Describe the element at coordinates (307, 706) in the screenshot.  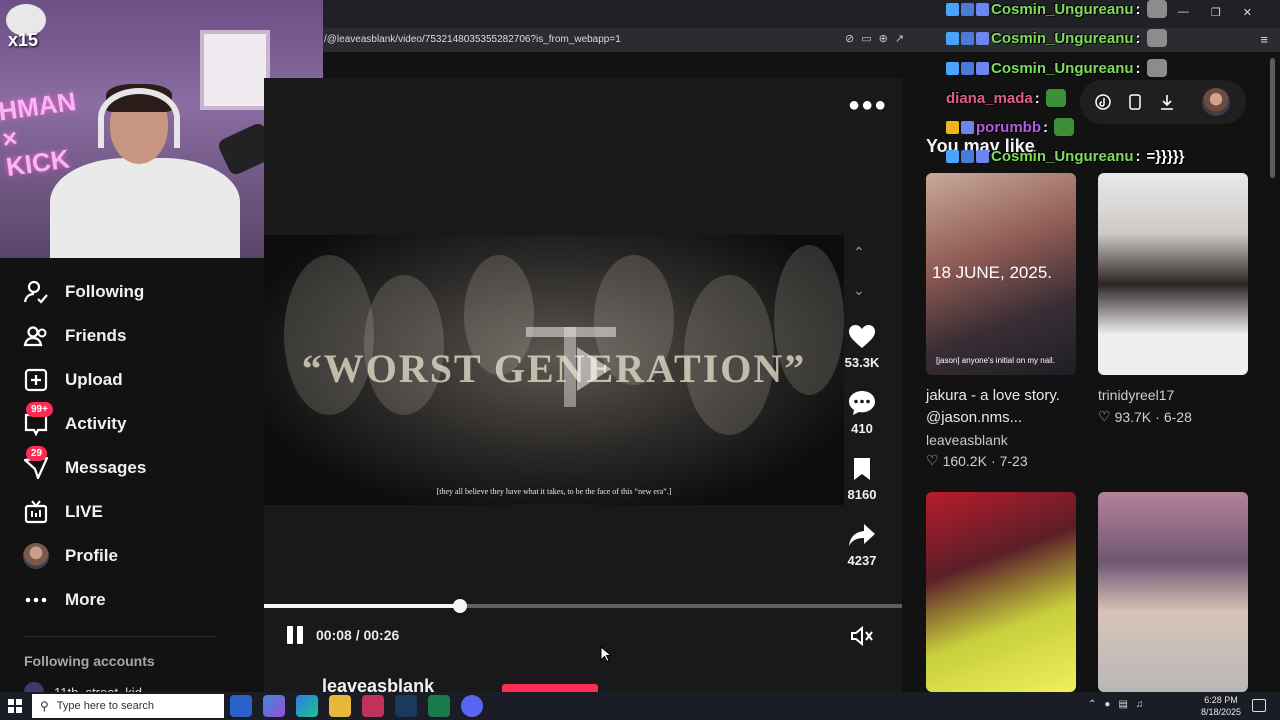
I see `edge-icon` at that location.